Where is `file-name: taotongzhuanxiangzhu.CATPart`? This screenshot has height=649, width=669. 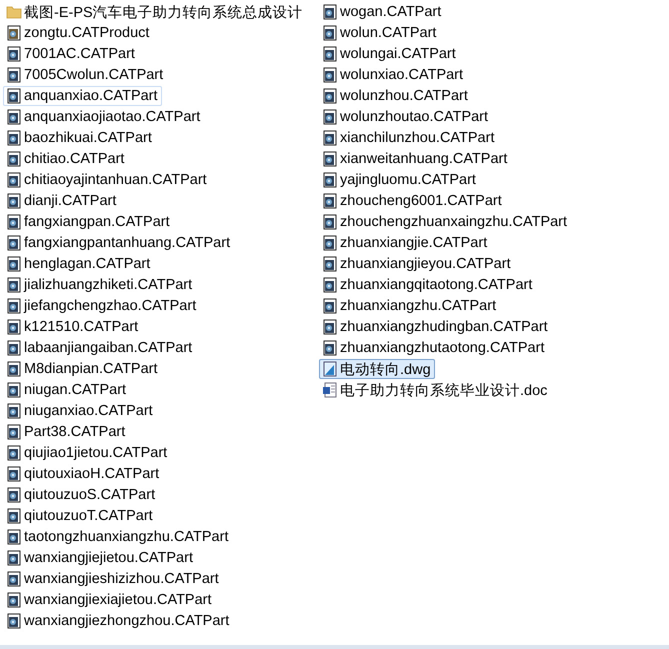 file-name: taotongzhuanxiangzhu.CATPart is located at coordinates (126, 537).